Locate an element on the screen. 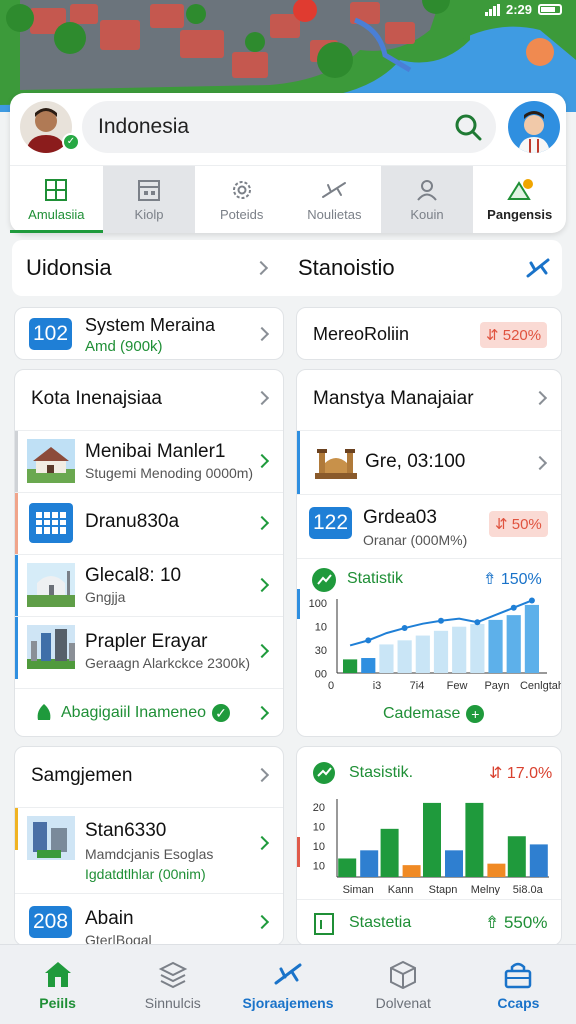 This screenshot has height=1024, width=576. online-check-icon: ✓ is located at coordinates (71, 142).